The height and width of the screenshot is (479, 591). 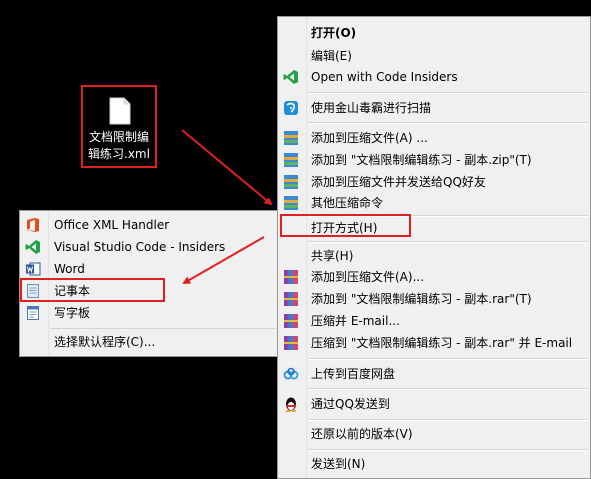 I want to click on annotation-arrows, so click(x=227, y=206).